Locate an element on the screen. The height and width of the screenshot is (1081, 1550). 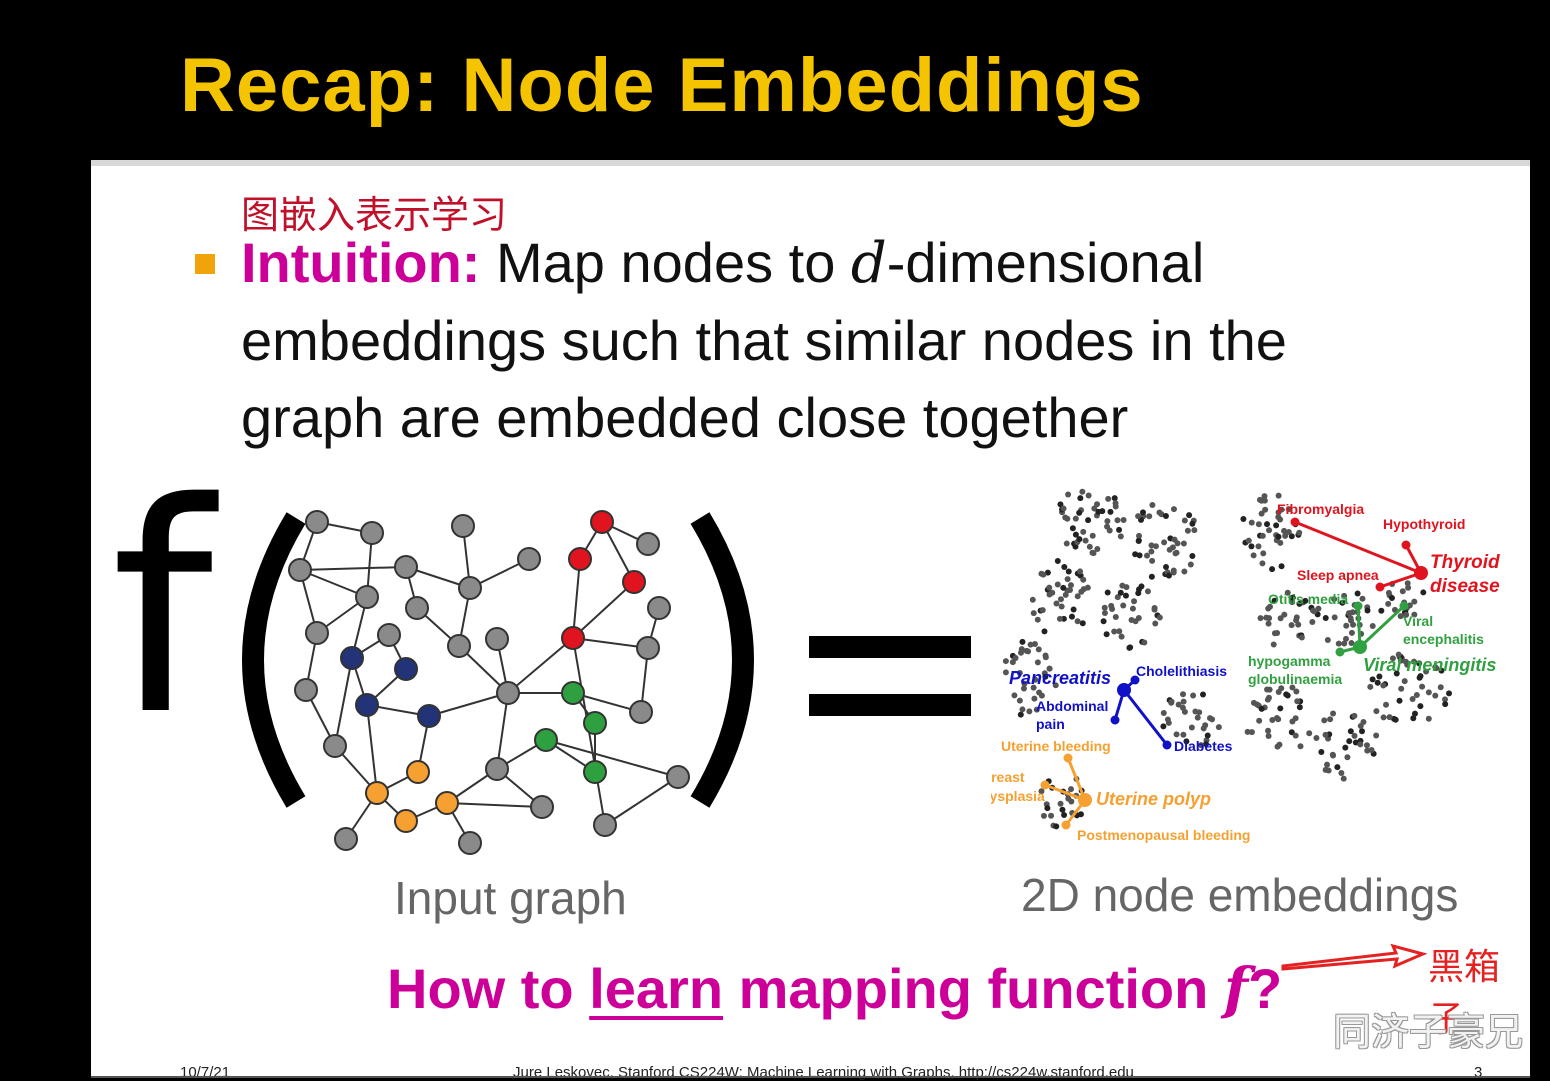
q-var: f is located at coordinates (1235, 989).